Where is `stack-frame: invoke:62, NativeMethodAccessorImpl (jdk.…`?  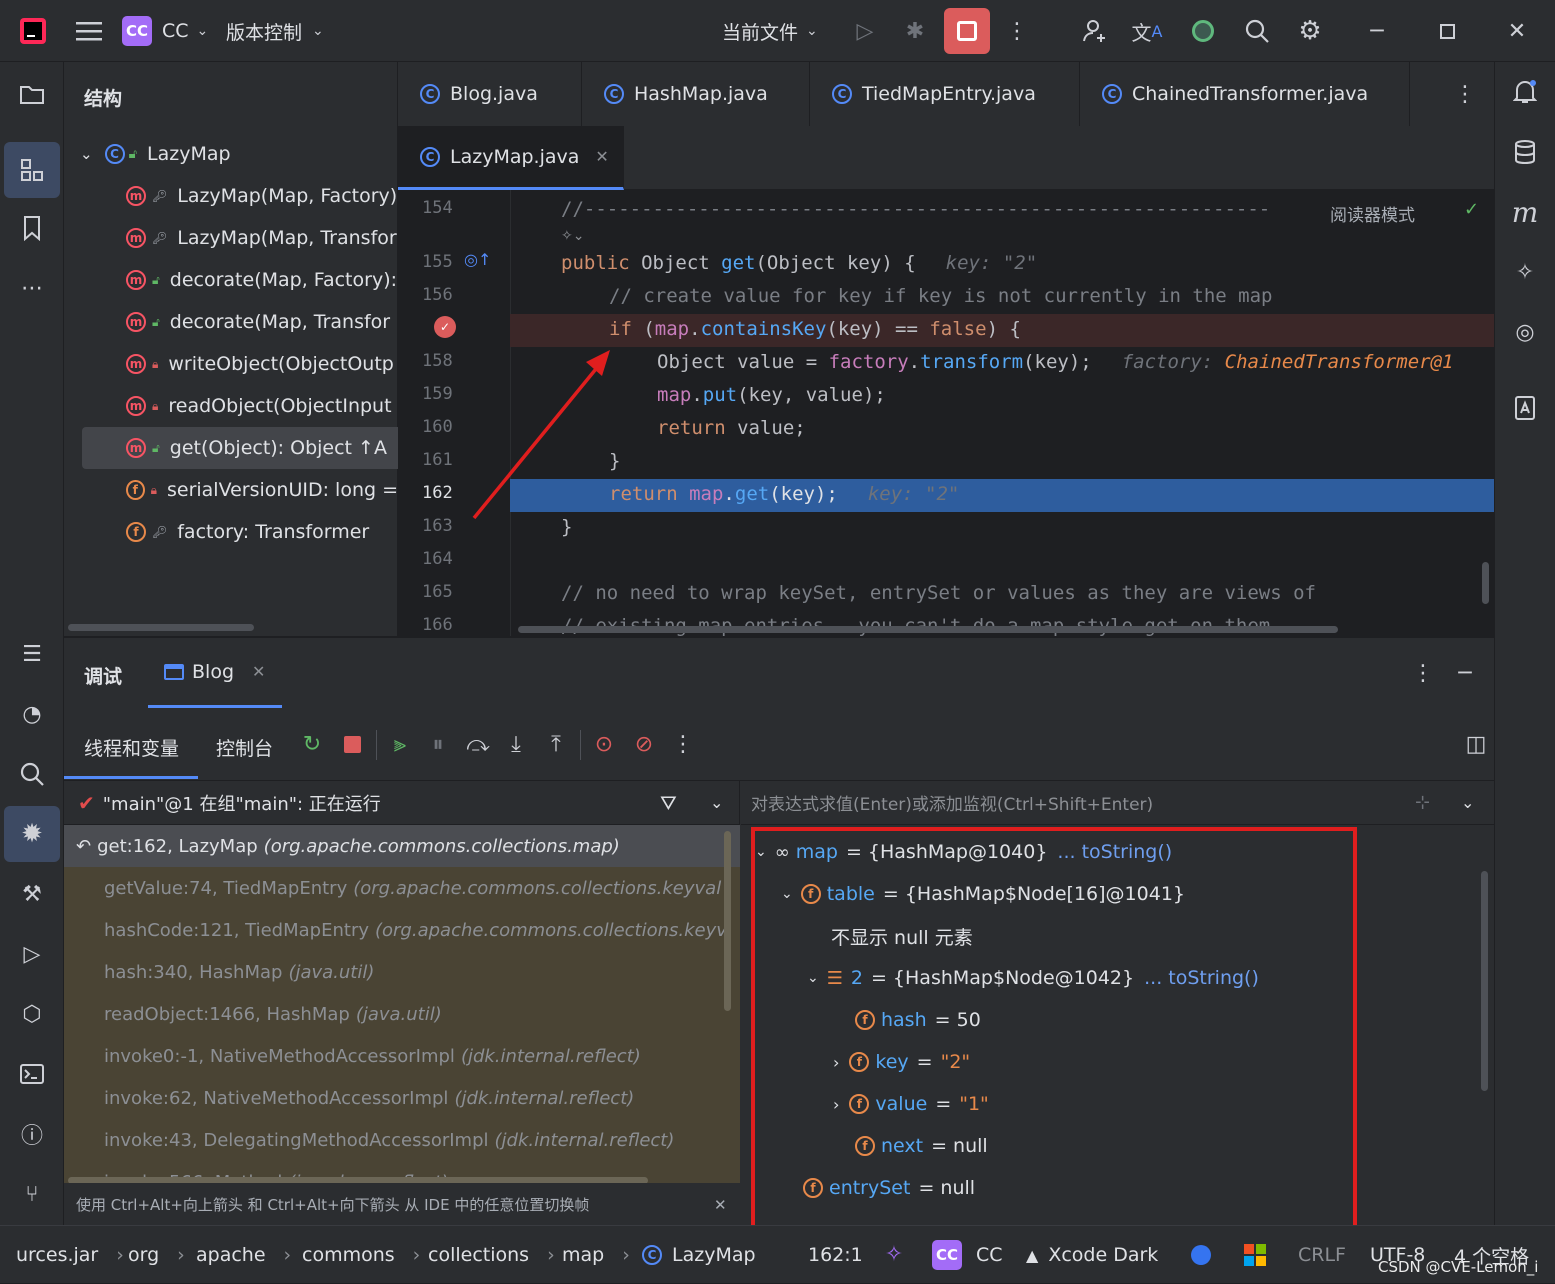
stack-frame: invoke:62, NativeMethodAccessorImpl (jdk.… is located at coordinates (402, 1098).